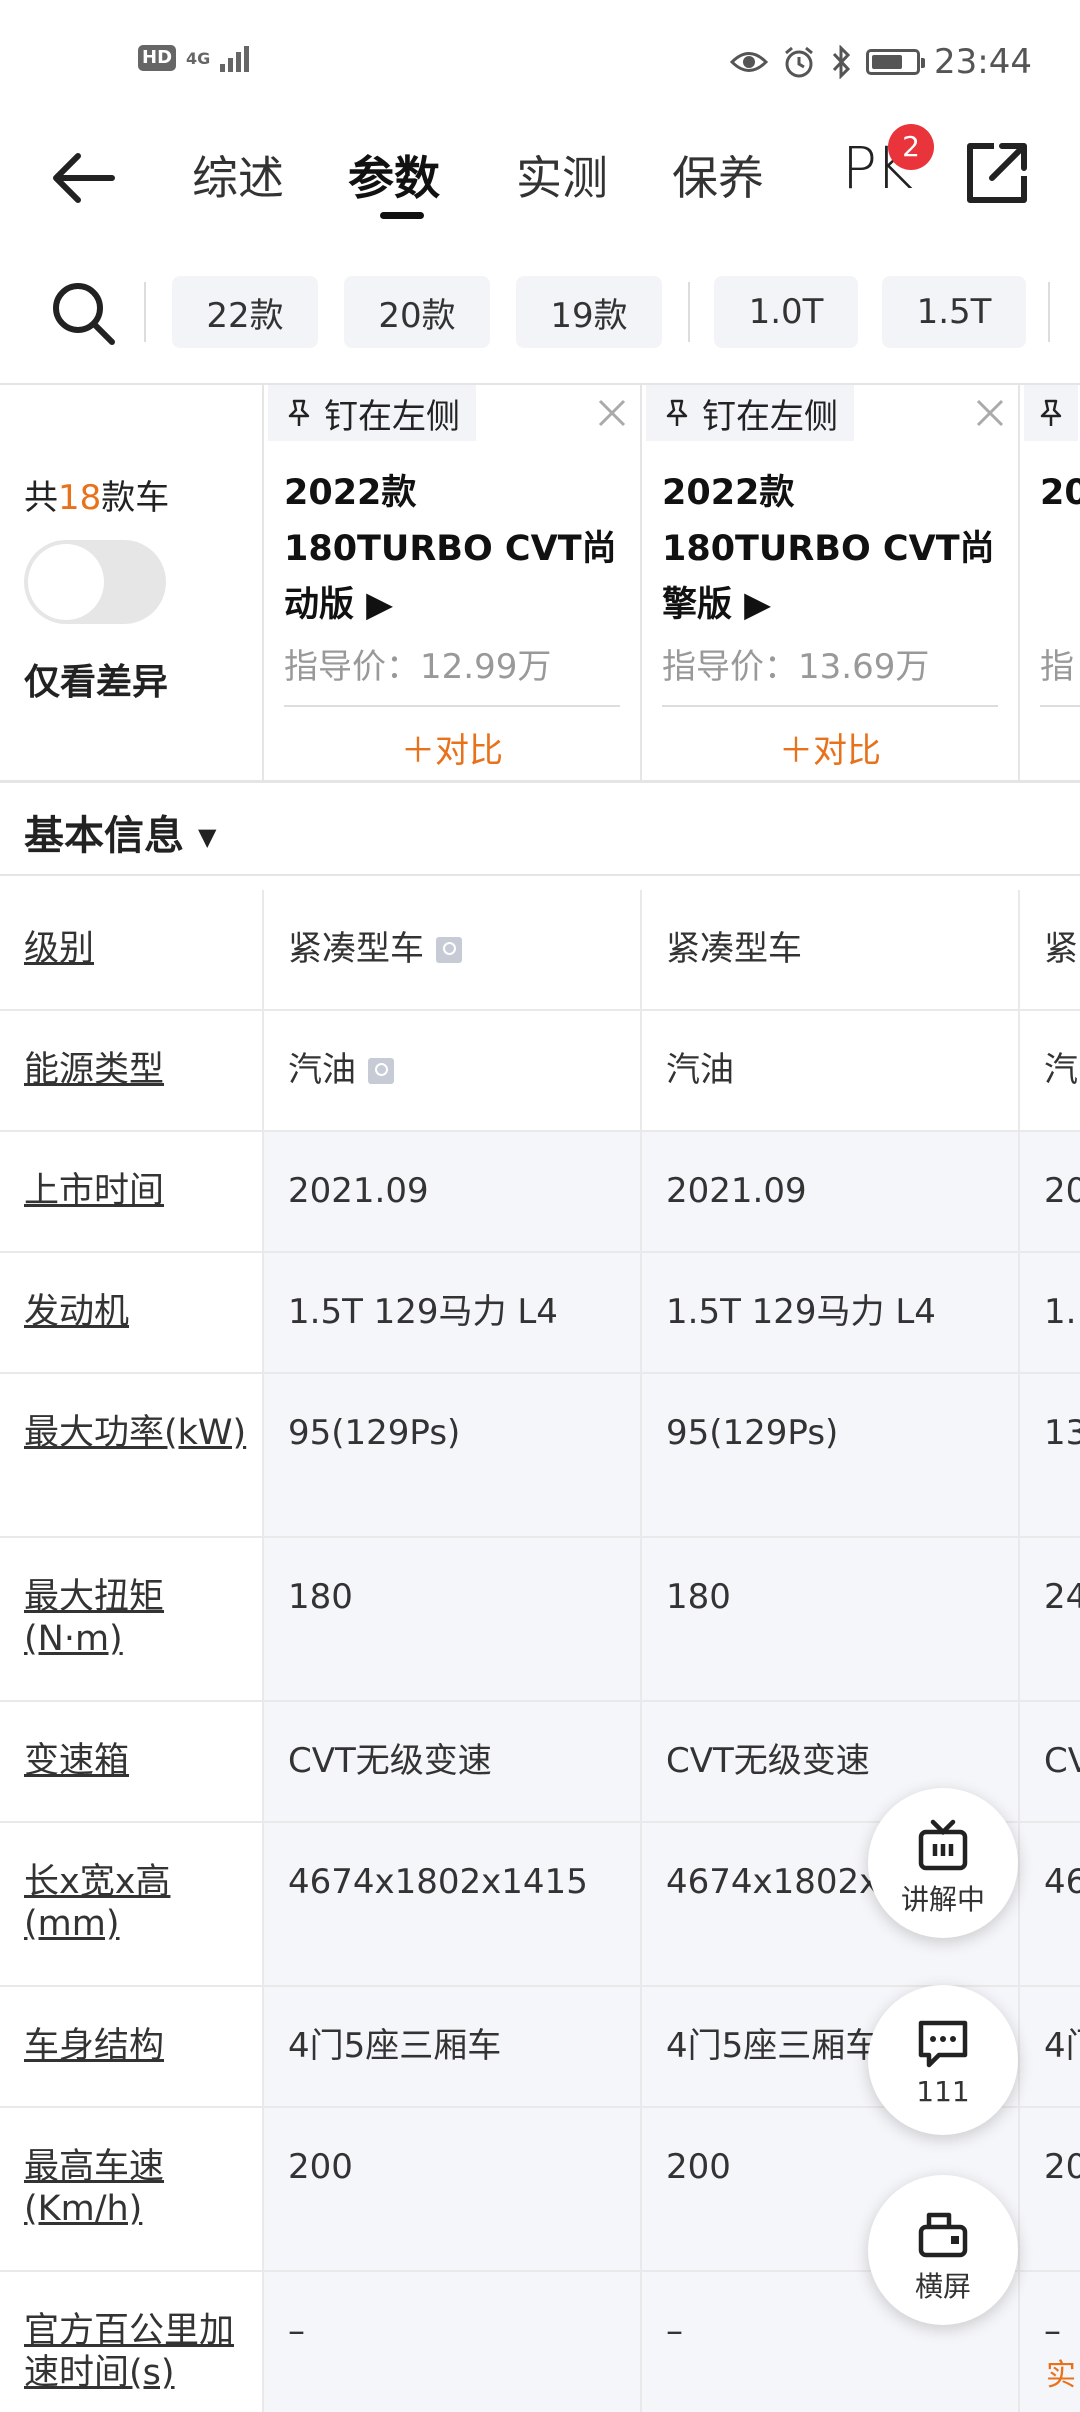 The image size is (1080, 2412). Describe the element at coordinates (95, 582) in the screenshot. I see `only-diff-toggle` at that location.